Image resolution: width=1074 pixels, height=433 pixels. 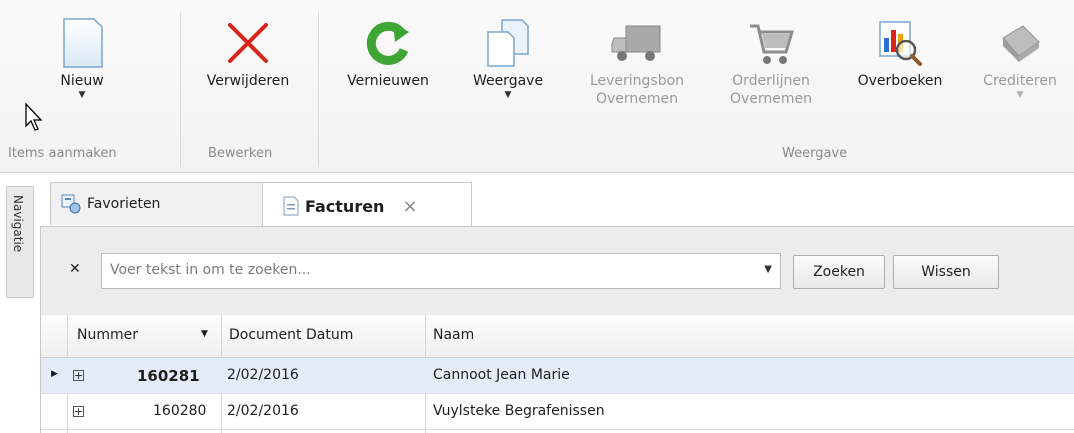 What do you see at coordinates (168, 376) in the screenshot?
I see `cell-nummer: 160281` at bounding box center [168, 376].